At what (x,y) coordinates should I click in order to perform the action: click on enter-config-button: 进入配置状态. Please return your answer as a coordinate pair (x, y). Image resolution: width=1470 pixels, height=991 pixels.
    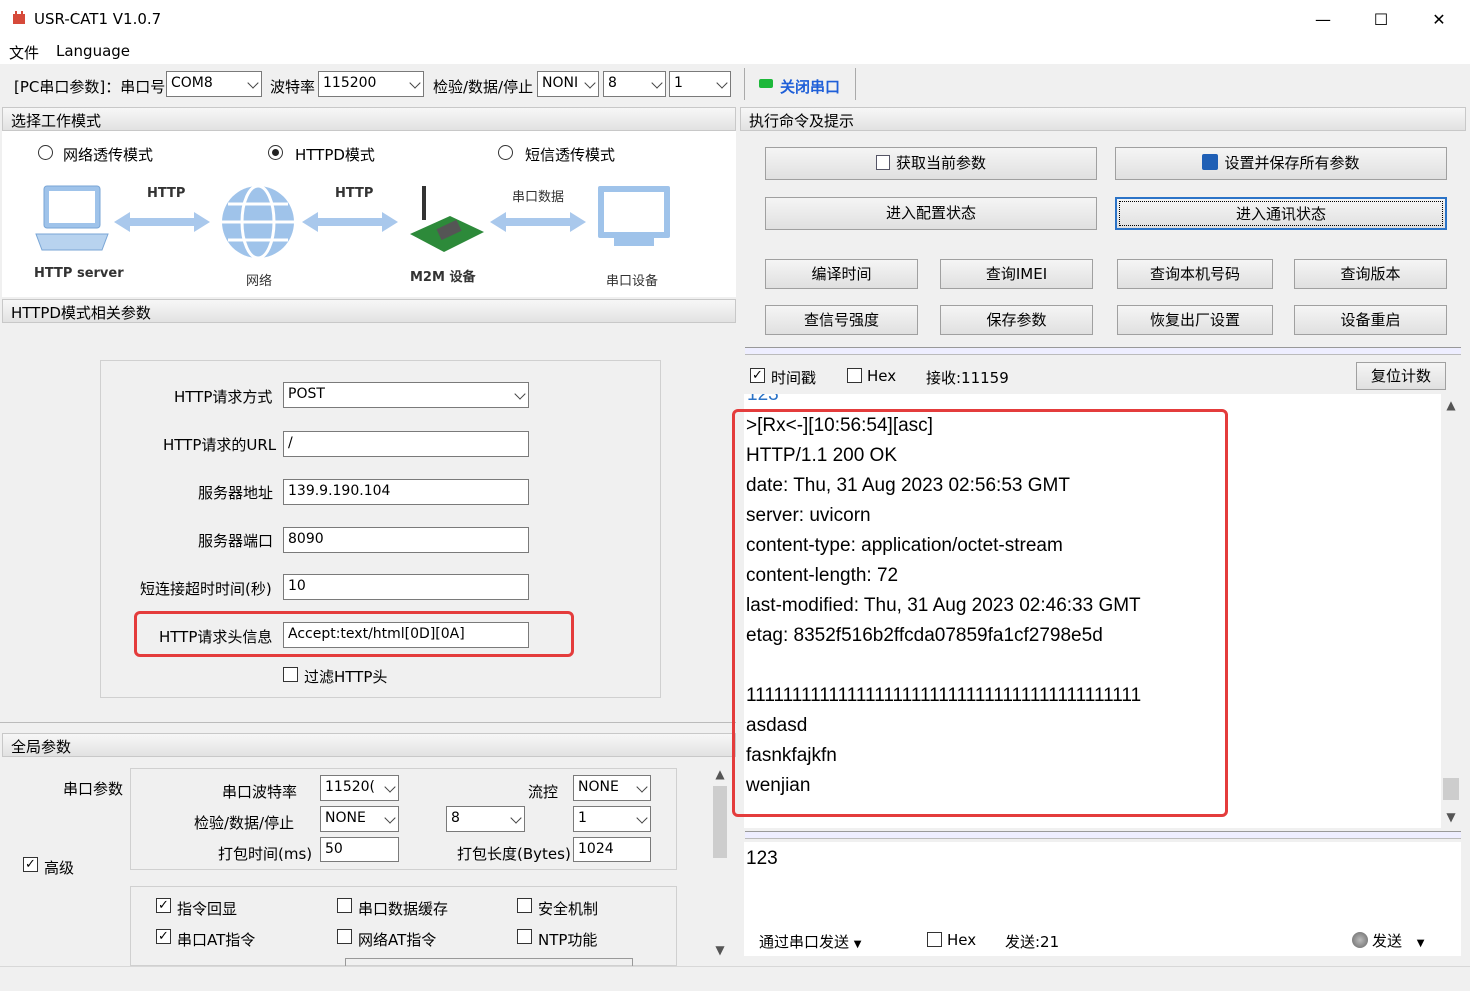
    Looking at the image, I should click on (931, 213).